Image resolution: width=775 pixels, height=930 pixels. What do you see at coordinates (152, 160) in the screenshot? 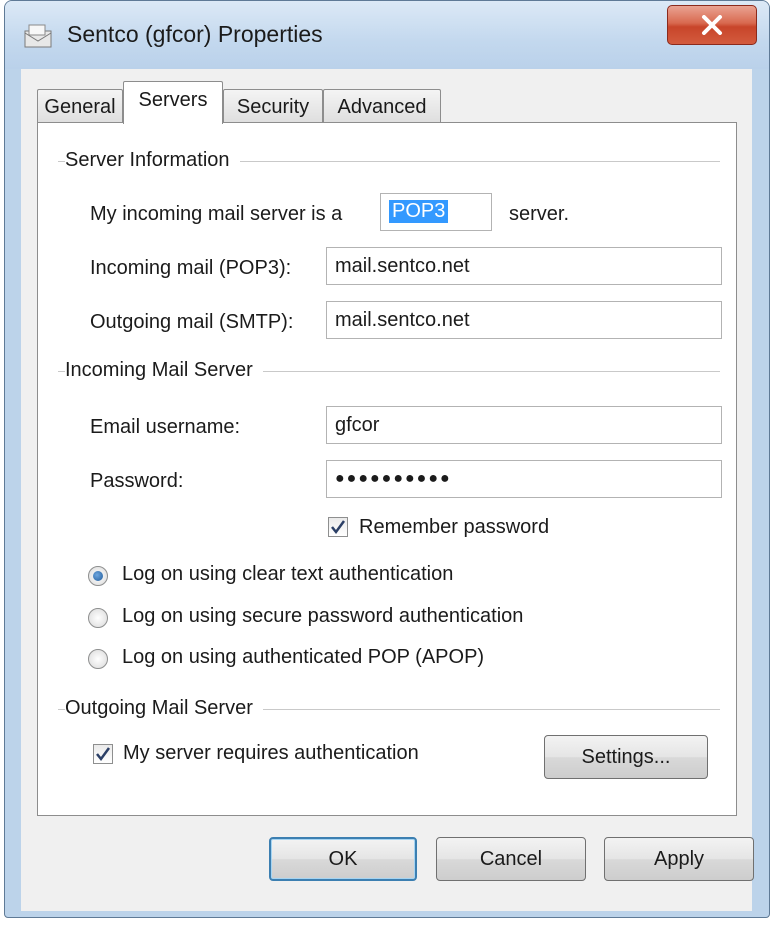
I see `server-information-heading: Server Information` at bounding box center [152, 160].